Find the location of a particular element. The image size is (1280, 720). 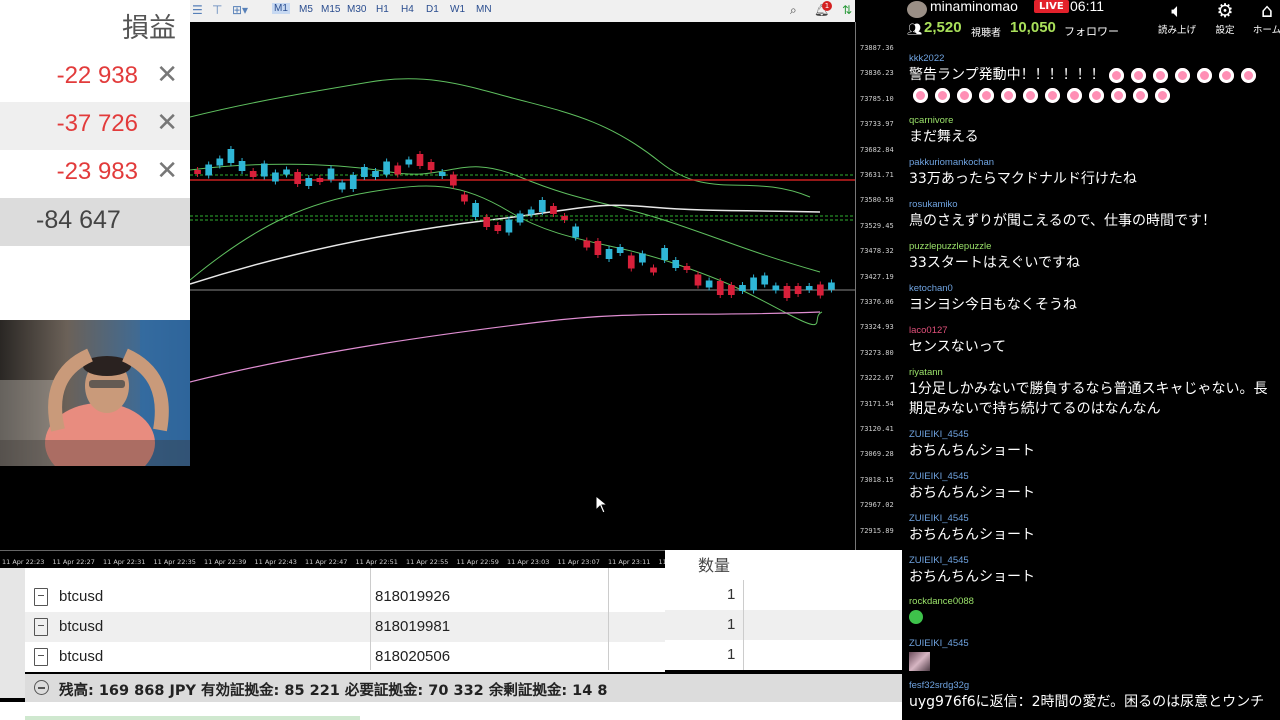

gear-icon: ⚙︎ is located at coordinates (1225, 11).